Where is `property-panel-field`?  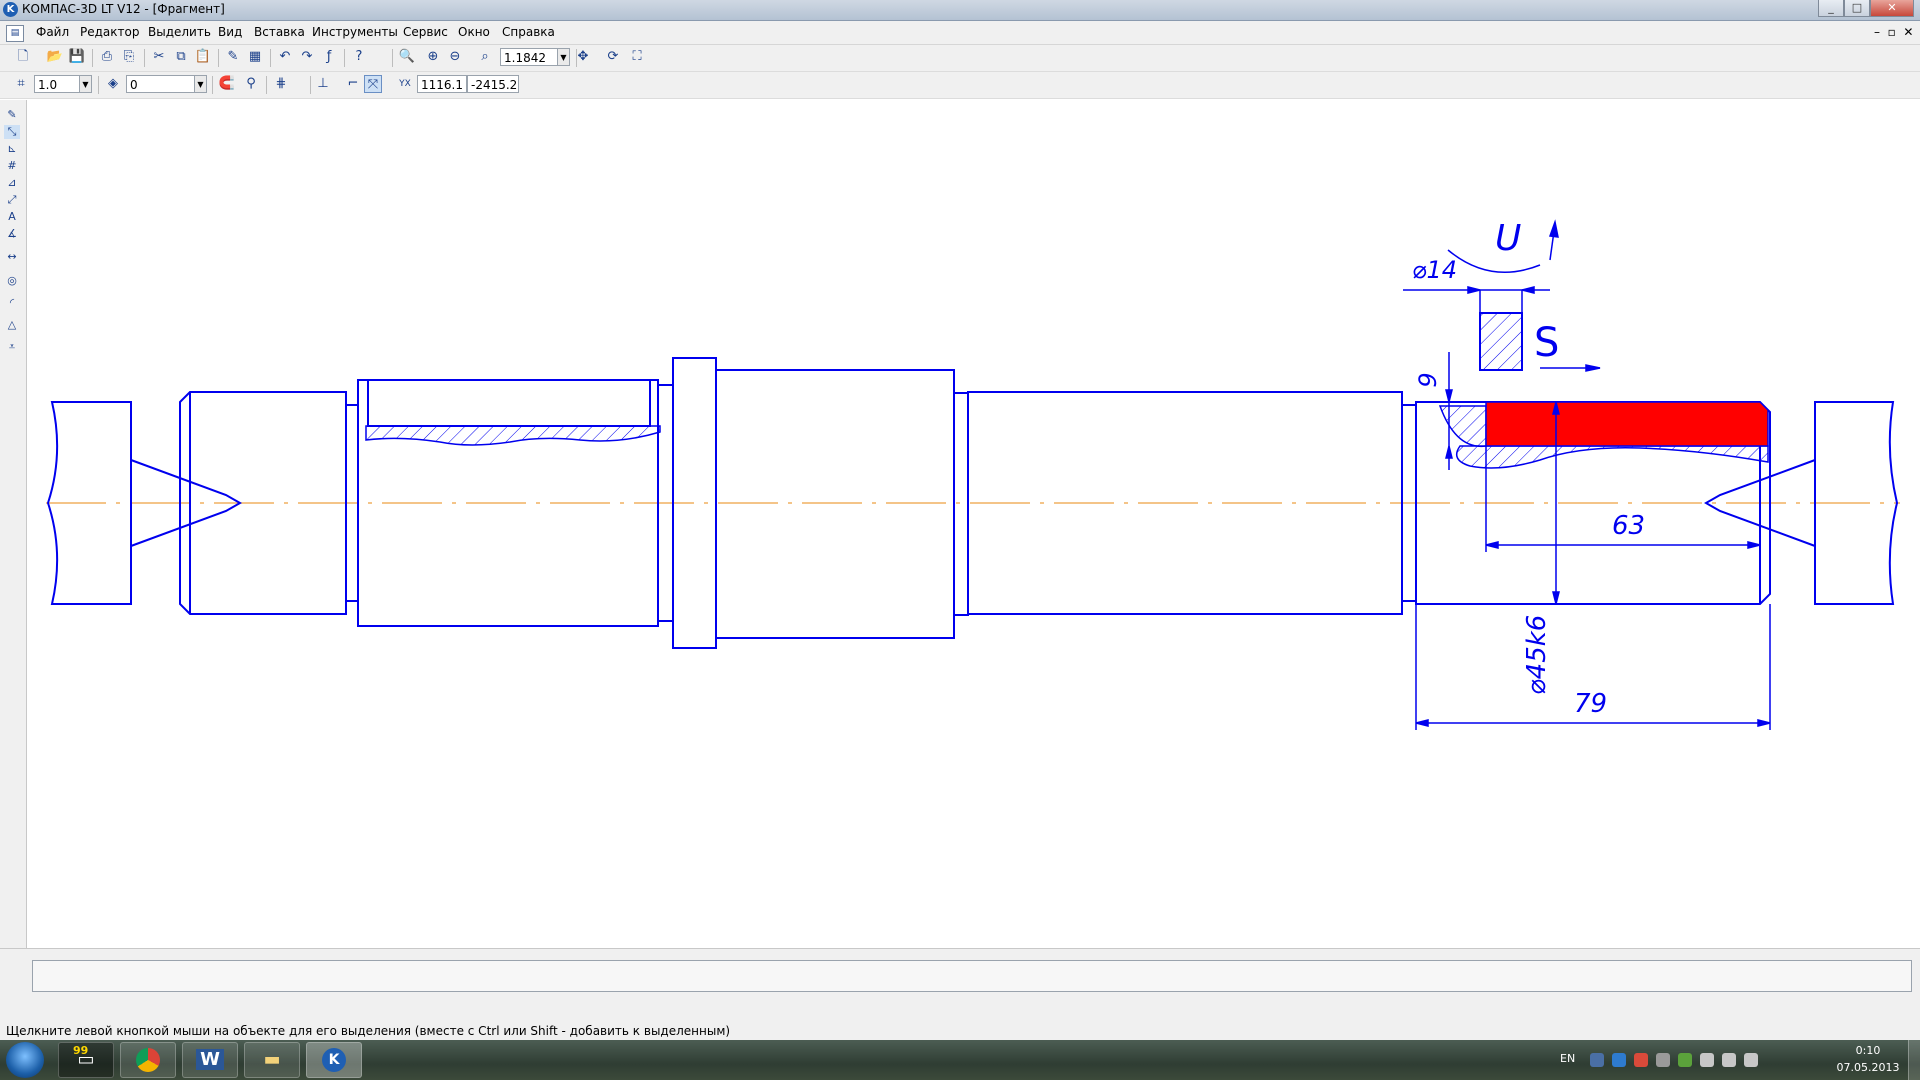
property-panel-field is located at coordinates (972, 976).